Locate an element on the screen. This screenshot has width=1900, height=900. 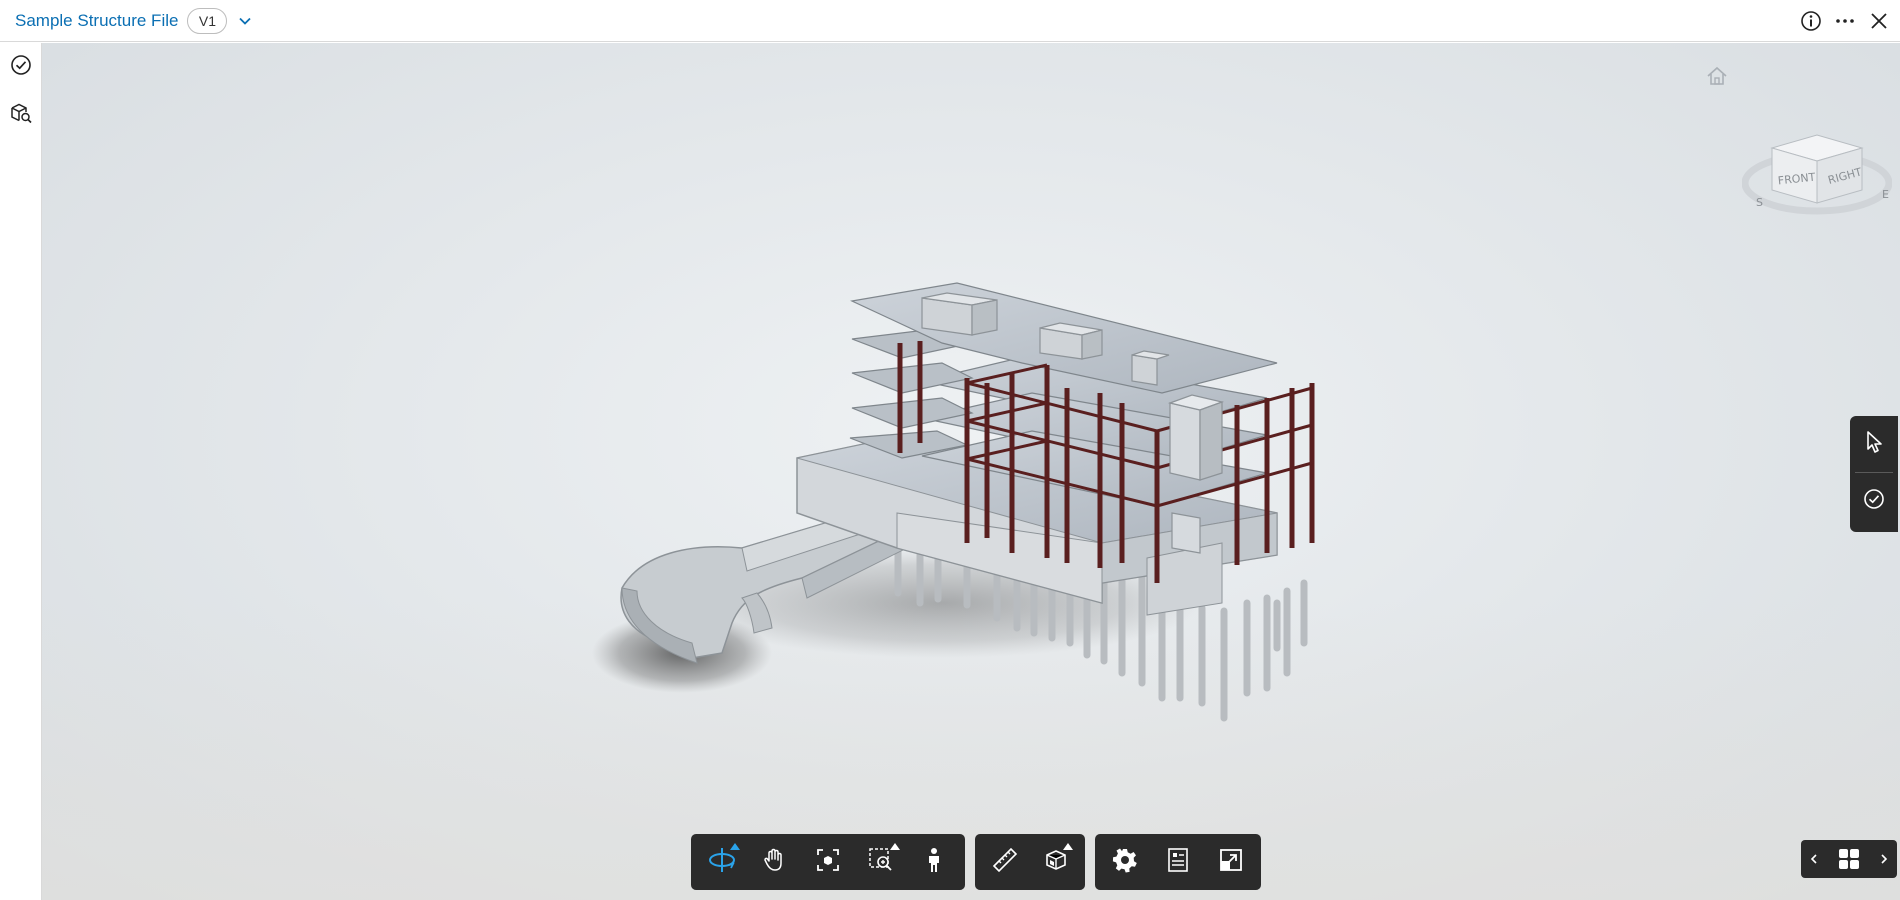
settings-button is located at coordinates (1125, 862).